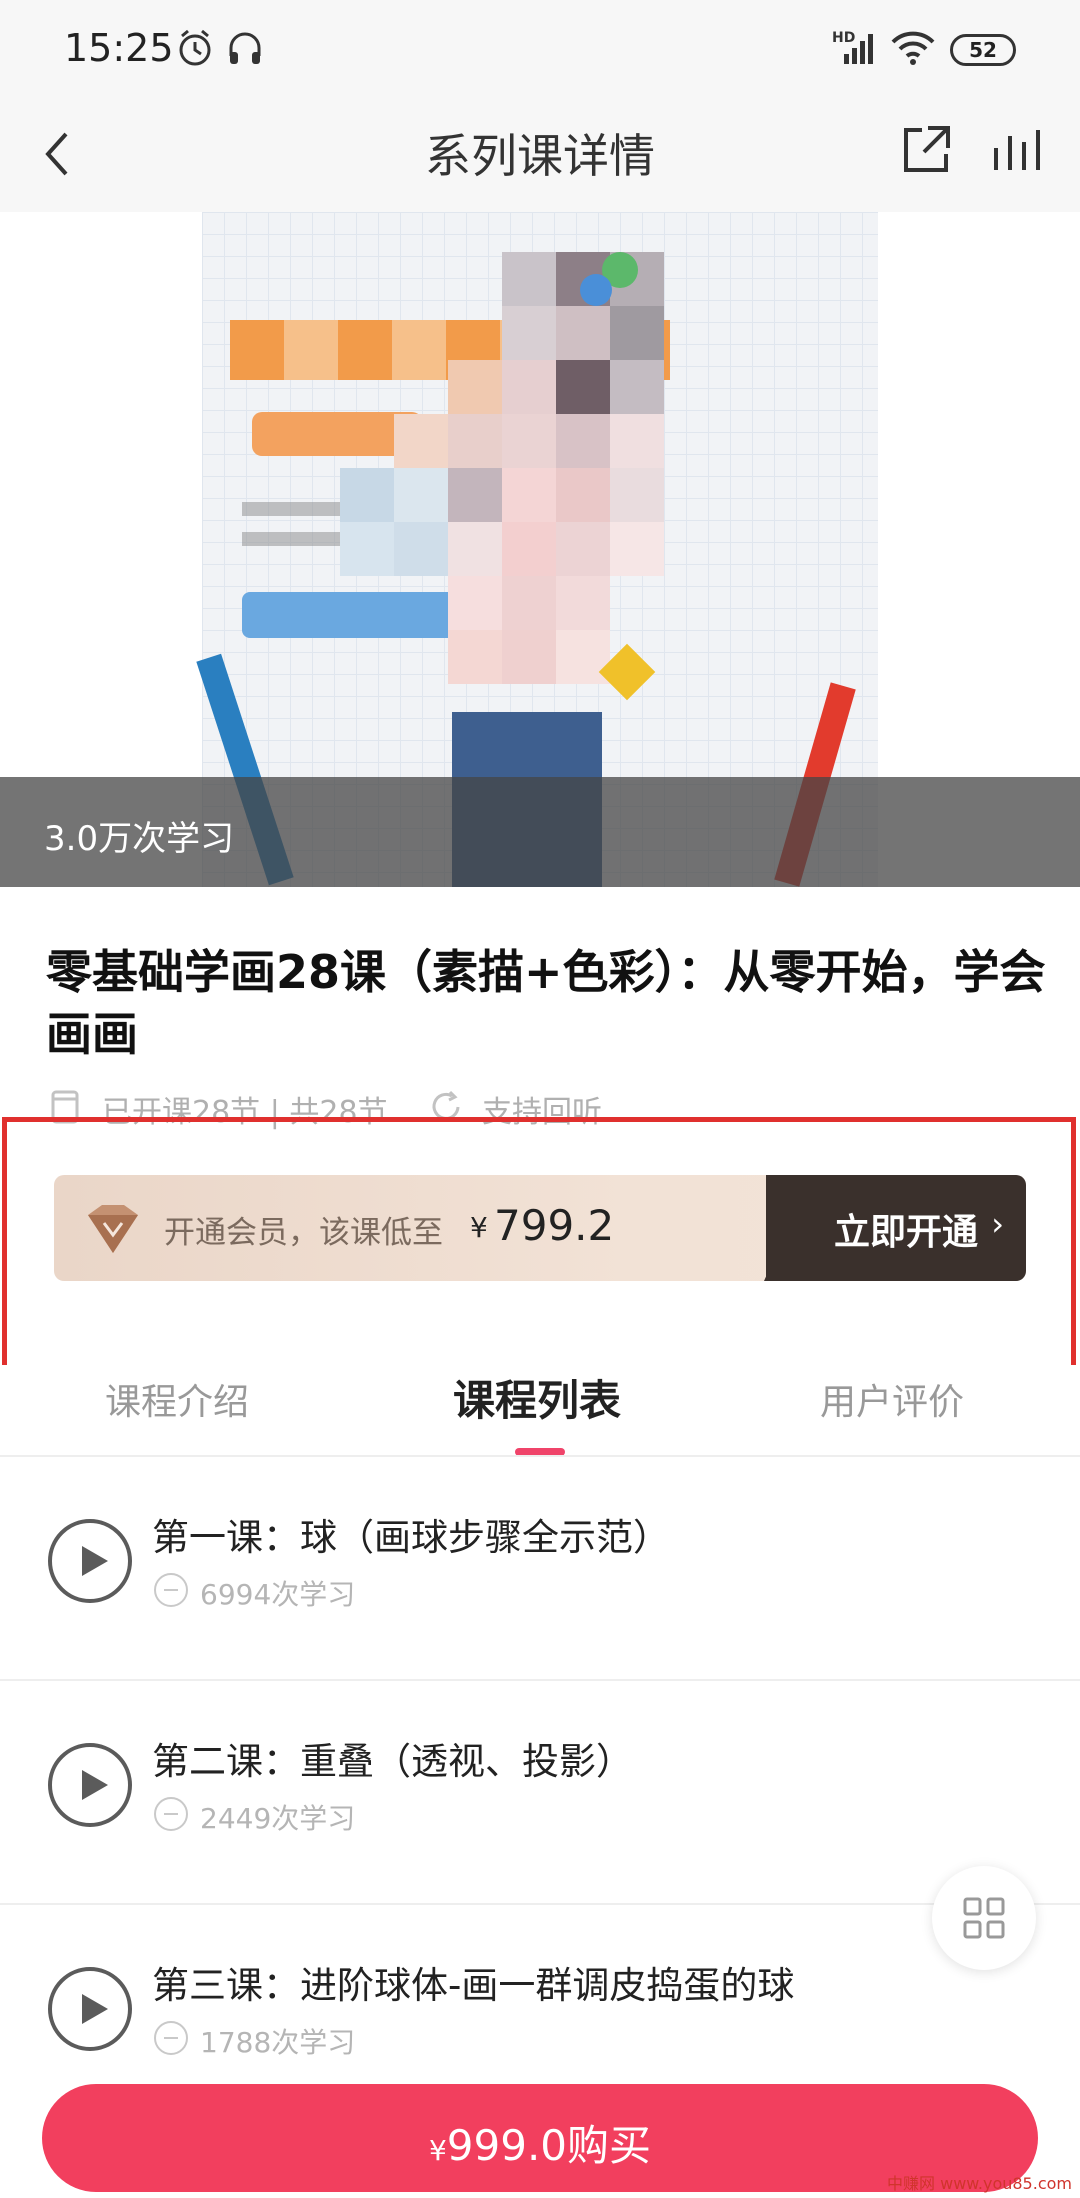 Image resolution: width=1080 pixels, height=2198 pixels. Describe the element at coordinates (540, 832) in the screenshot. I see `study-count-bar: 3.0万次学习` at that location.